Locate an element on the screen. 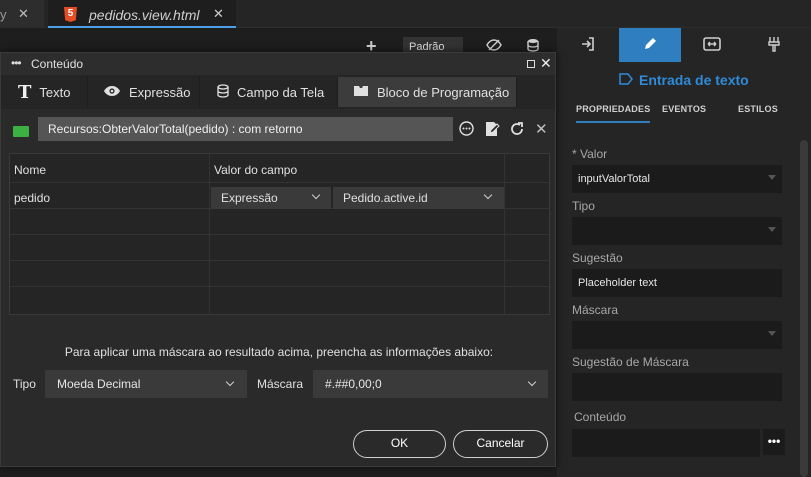 The image size is (811, 477). tab-campo-da-tela-label: Campo da Tela is located at coordinates (281, 92).